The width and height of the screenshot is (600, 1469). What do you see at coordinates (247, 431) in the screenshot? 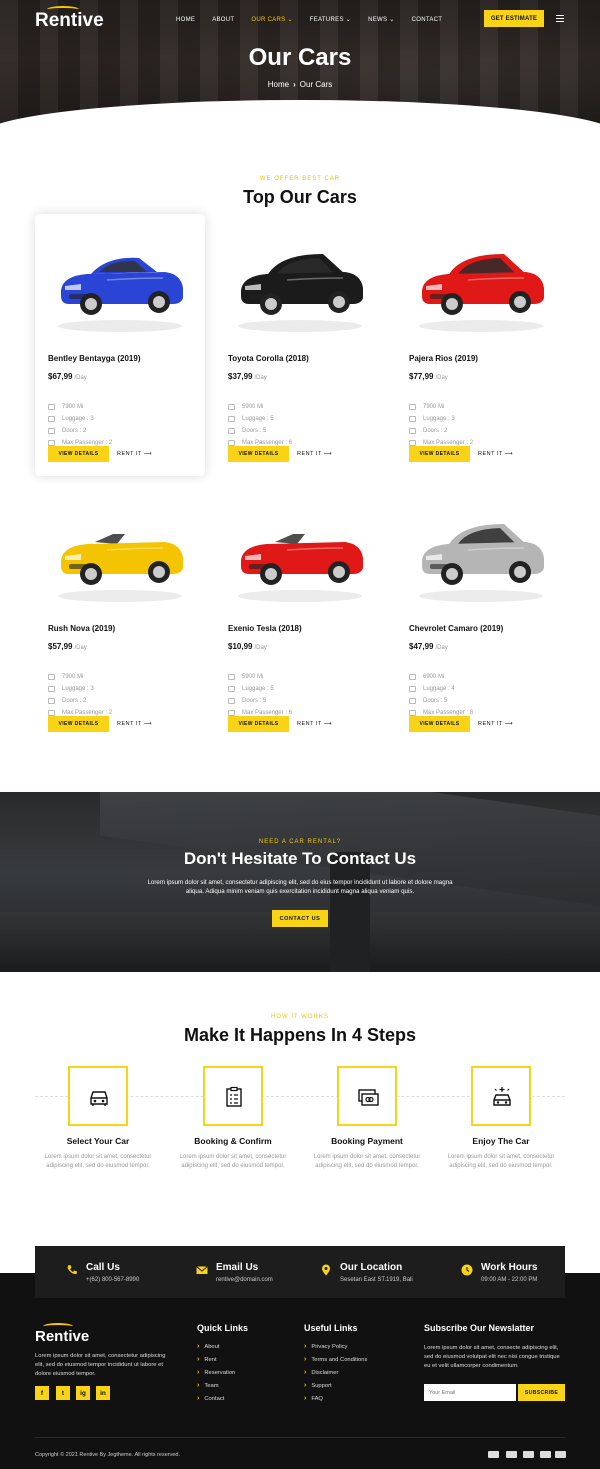
I see `car-spec-doors: Doors : 5` at bounding box center [247, 431].